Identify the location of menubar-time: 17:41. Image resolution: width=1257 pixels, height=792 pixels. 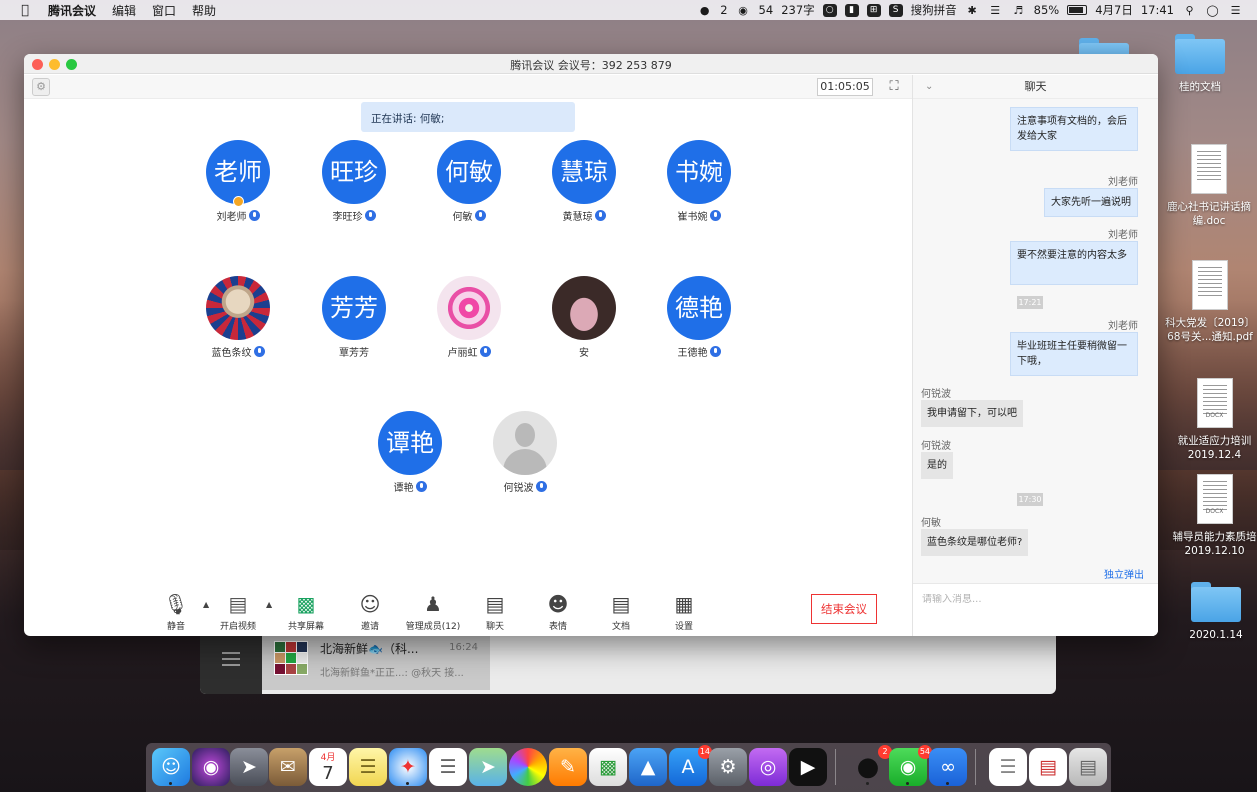
(1157, 10).